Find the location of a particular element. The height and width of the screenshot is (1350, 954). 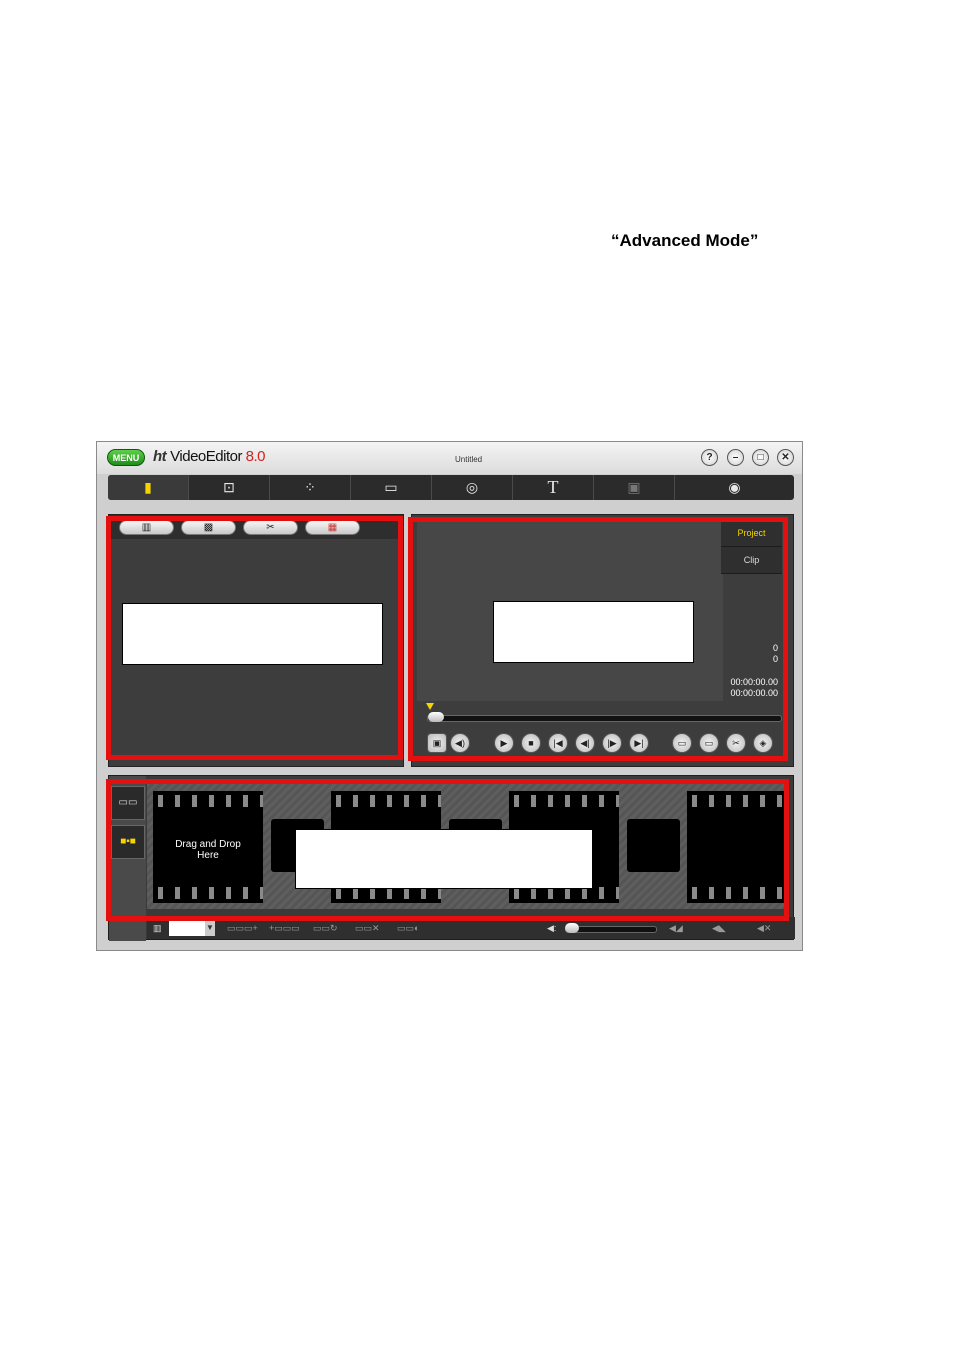

tab-project: Project is located at coordinates (751, 533).